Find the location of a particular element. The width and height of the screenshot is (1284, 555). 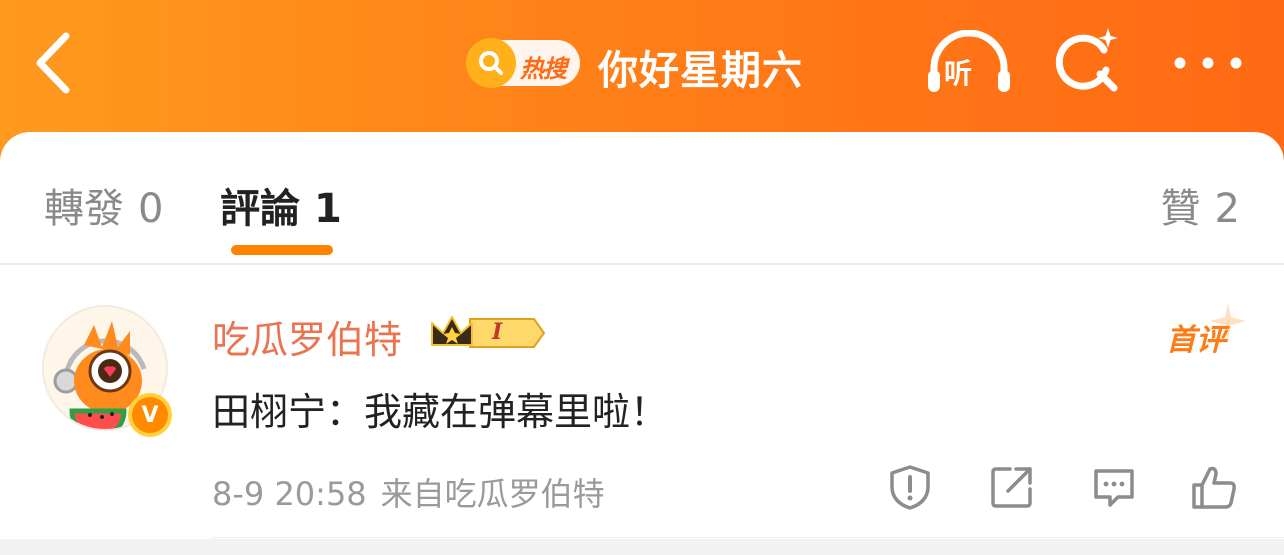

comment-meta: 8-9 20:58 来自吃瓜罗伯特 is located at coordinates (408, 492).